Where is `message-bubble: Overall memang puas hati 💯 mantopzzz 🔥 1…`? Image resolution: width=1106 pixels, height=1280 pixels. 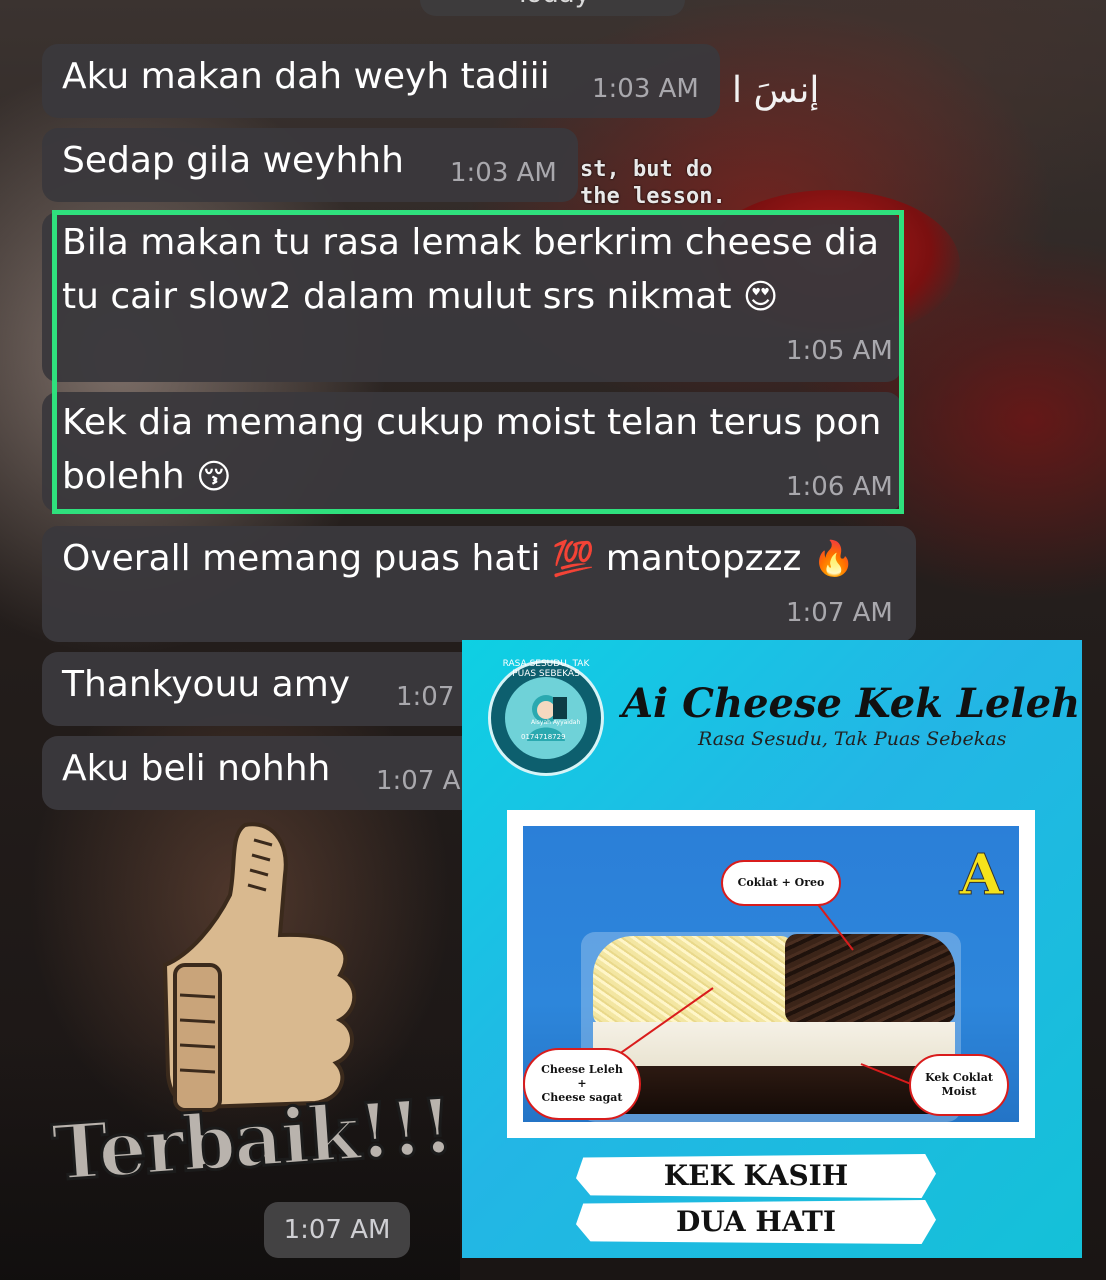 message-bubble: Overall memang puas hati 💯 mantopzzz 🔥 1… is located at coordinates (479, 584).